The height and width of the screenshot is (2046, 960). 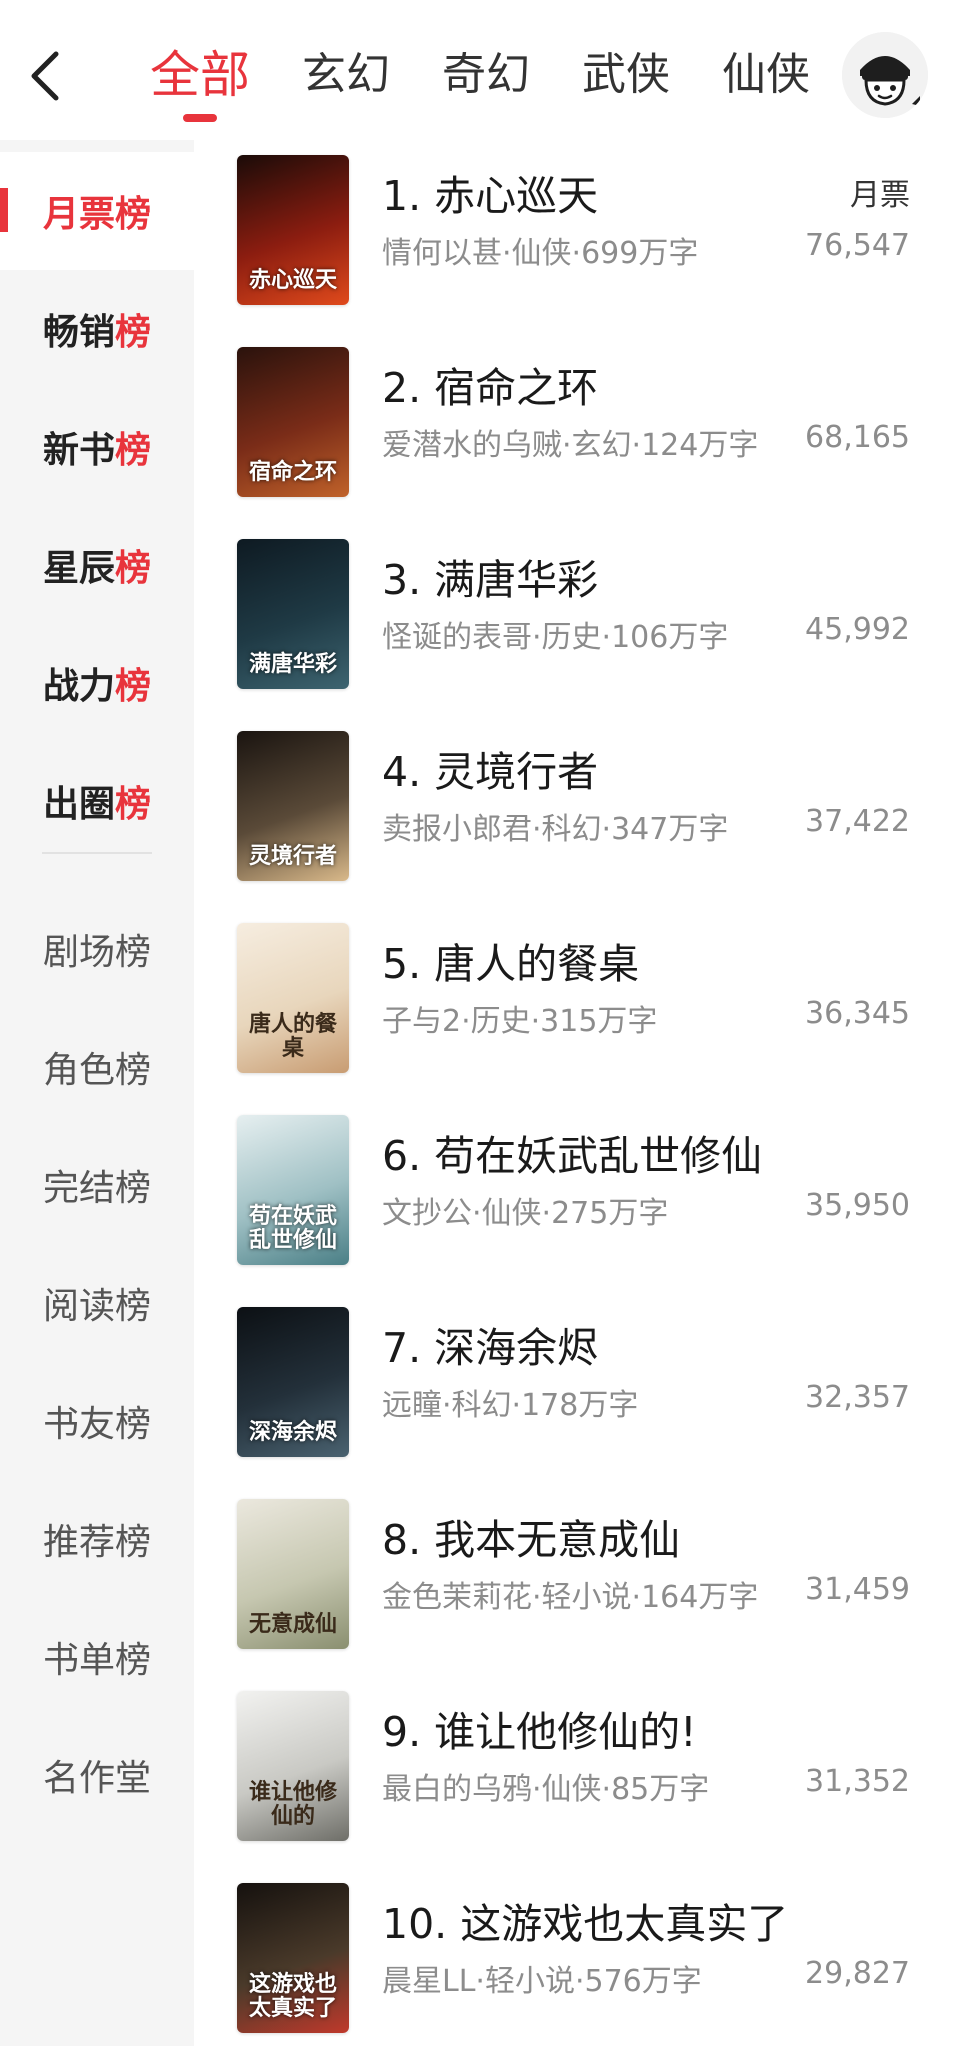 What do you see at coordinates (857, 1397) in the screenshot?
I see `book-vote-count: 32,357` at bounding box center [857, 1397].